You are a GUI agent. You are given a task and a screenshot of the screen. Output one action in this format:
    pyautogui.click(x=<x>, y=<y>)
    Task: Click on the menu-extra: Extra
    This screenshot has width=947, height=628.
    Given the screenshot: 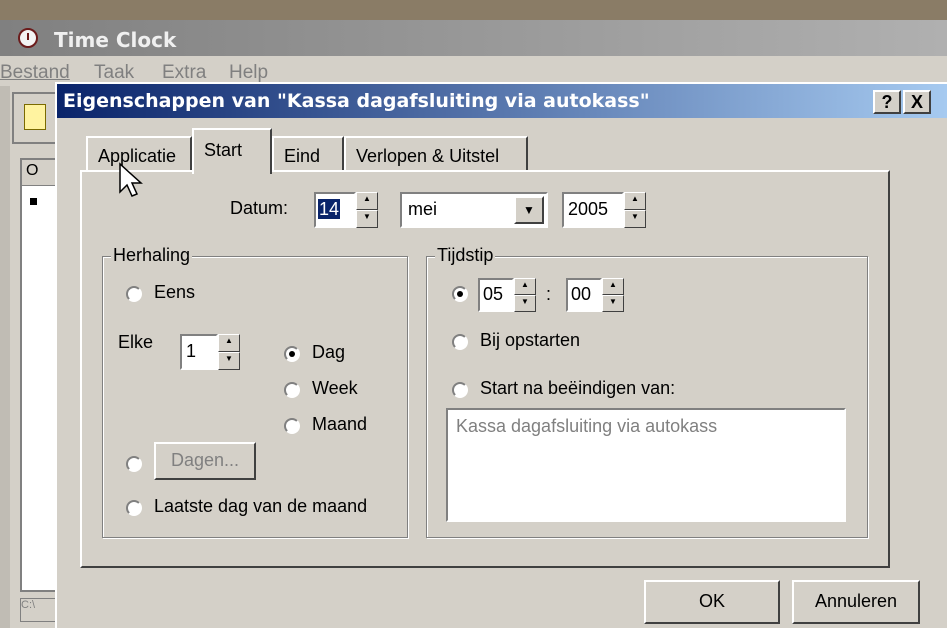 What is the action you would take?
    pyautogui.click(x=184, y=73)
    